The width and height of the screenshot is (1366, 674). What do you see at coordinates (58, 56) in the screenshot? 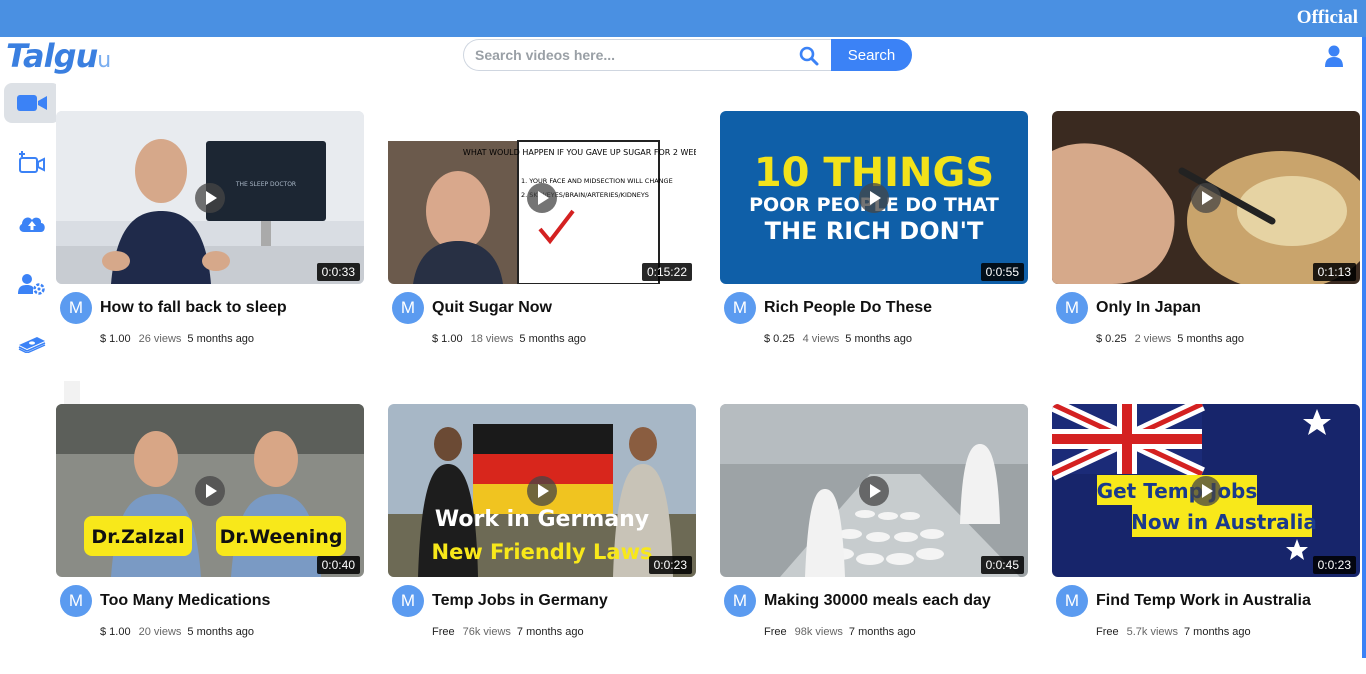
I see `logo: Talguu` at bounding box center [58, 56].